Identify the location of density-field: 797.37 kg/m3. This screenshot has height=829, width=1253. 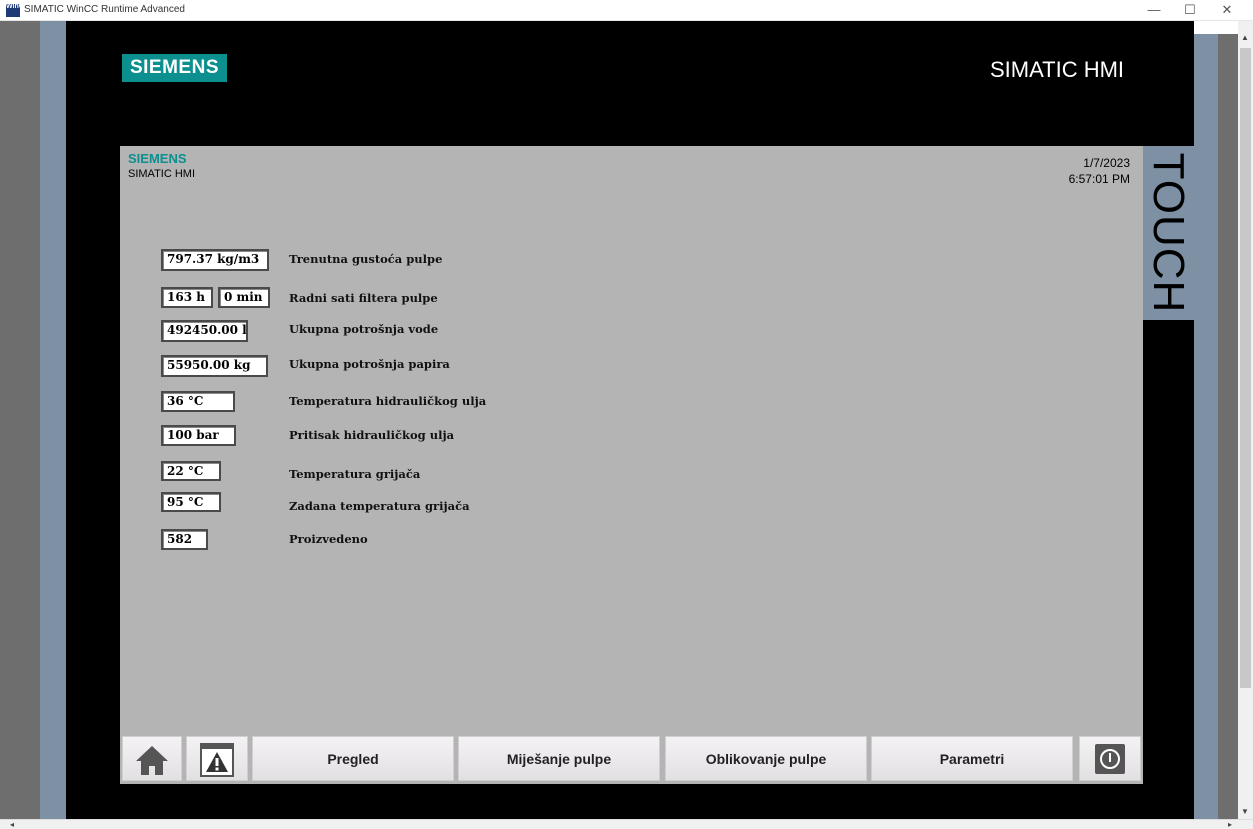
(215, 260).